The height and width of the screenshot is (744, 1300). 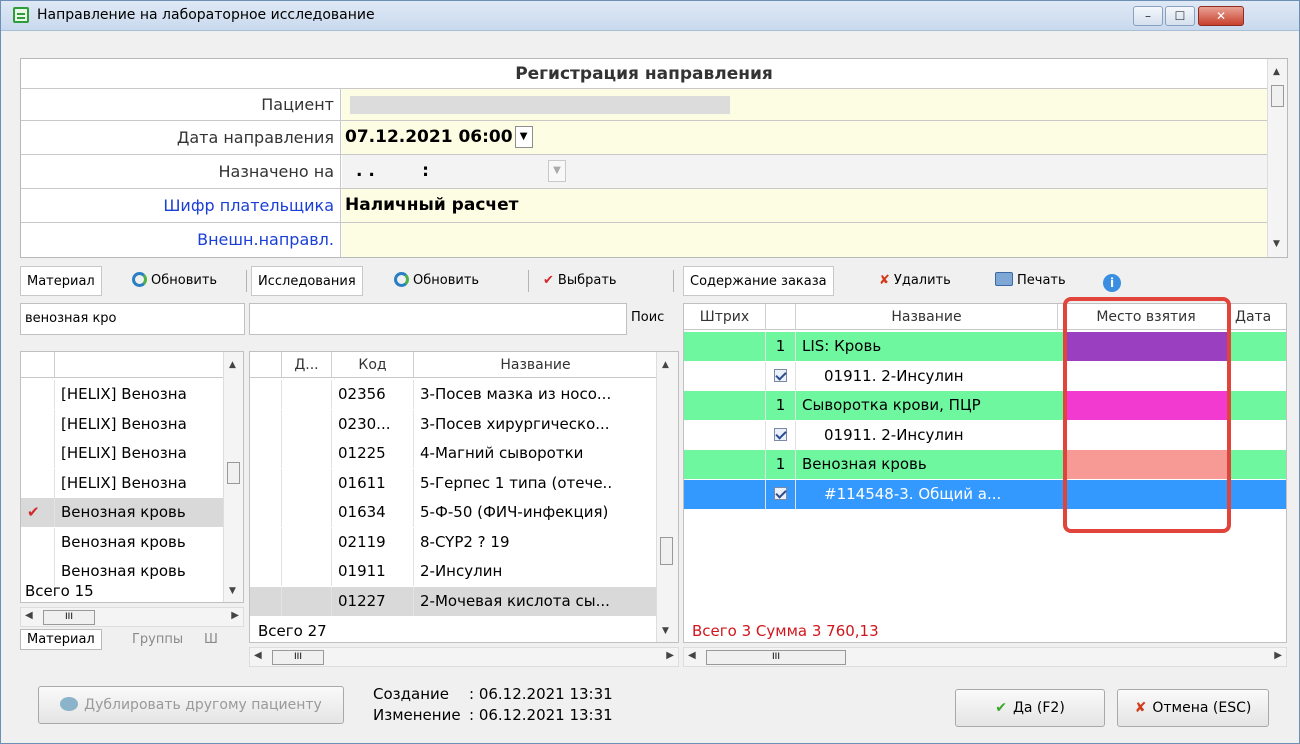 I want to click on assigned-dropdown-icon: ▼, so click(x=557, y=171).